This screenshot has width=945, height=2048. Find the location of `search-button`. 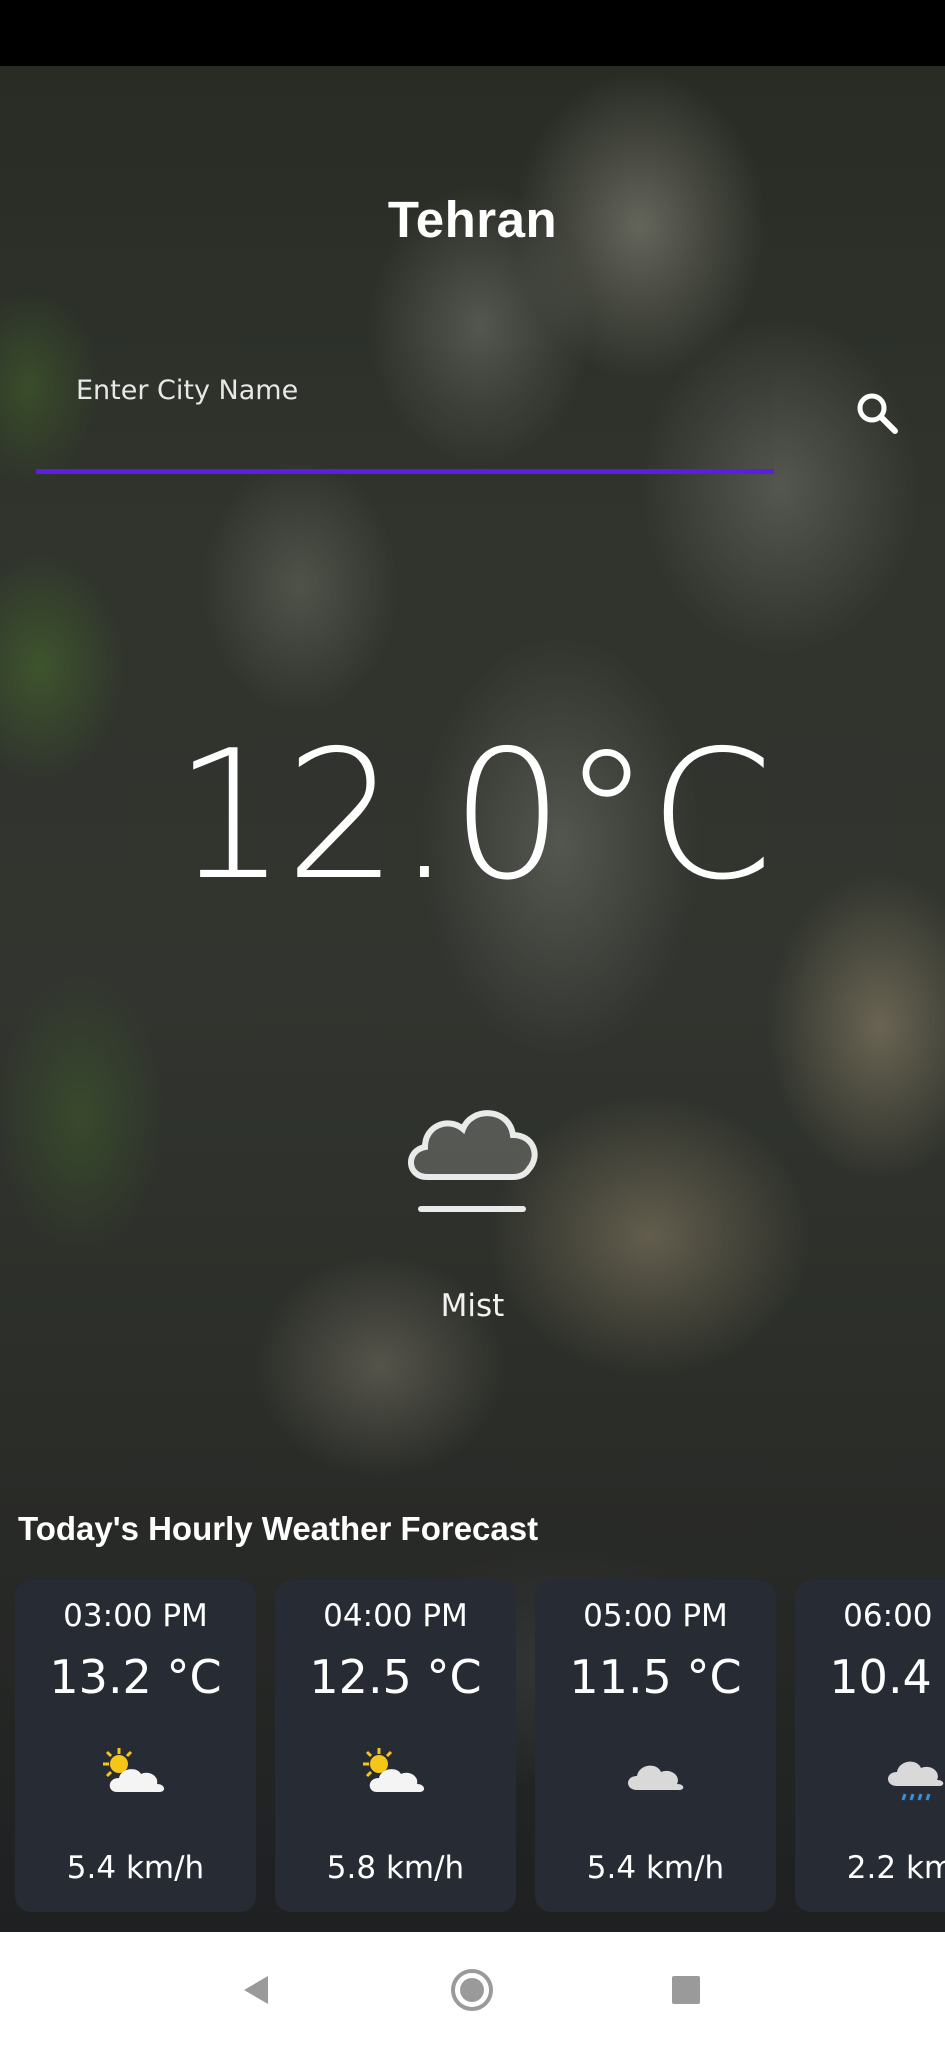

search-button is located at coordinates (877, 413).